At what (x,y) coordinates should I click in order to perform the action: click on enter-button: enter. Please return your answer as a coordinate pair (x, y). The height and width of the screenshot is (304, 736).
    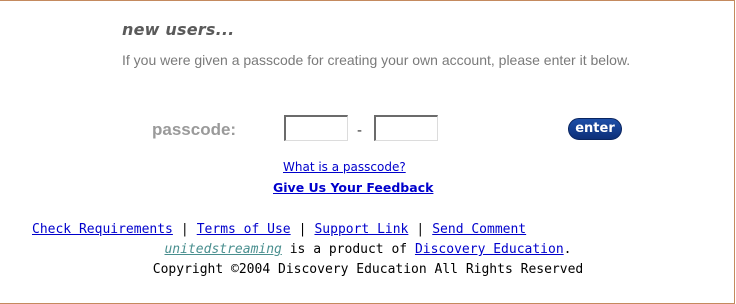
    Looking at the image, I should click on (595, 129).